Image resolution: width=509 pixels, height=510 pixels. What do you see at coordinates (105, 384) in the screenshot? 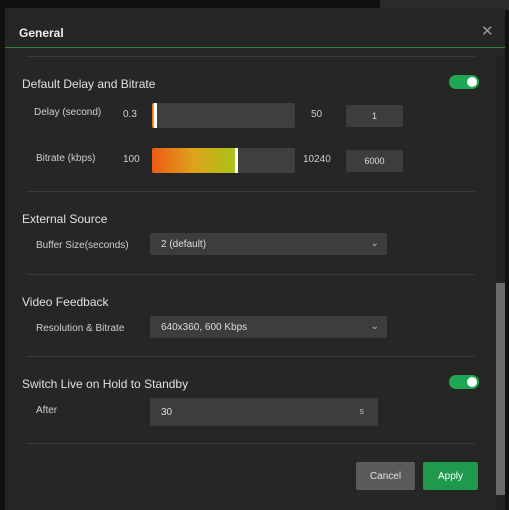
I see `section-title-switch-live: Switch Live on Hold to Standby` at bounding box center [105, 384].